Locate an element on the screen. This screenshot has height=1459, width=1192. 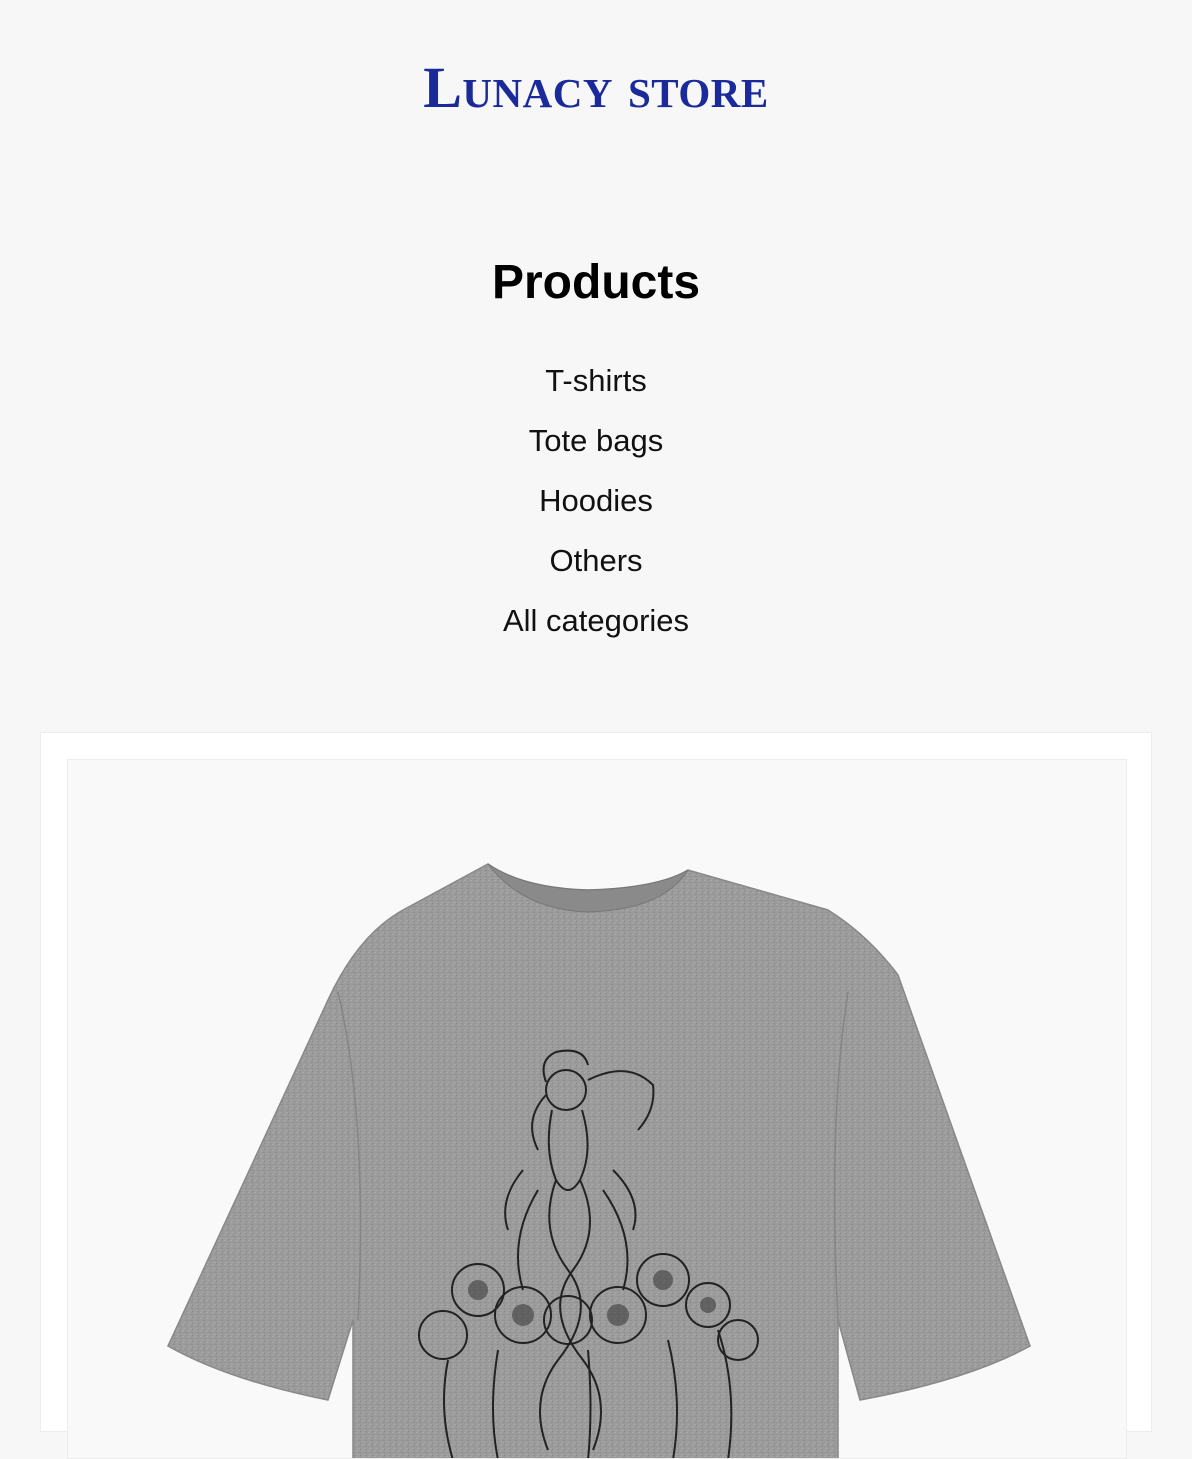
category-item-hoodies: Hoodies is located at coordinates (596, 502).